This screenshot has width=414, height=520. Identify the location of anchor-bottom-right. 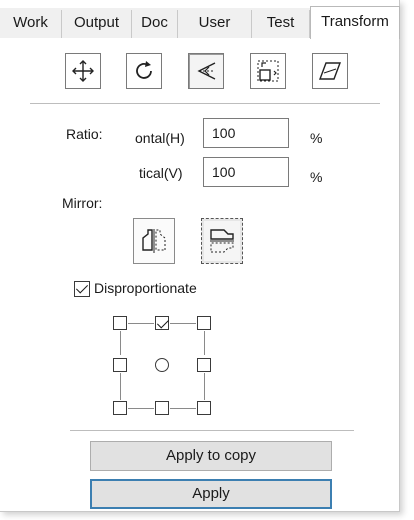
(204, 408).